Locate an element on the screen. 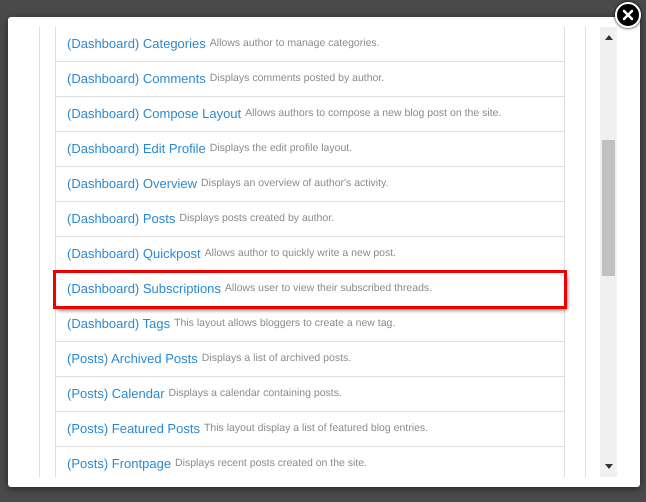  layout-list-item: (Posts) Frontpage Displays recent posts created on the site. is located at coordinates (310, 462).